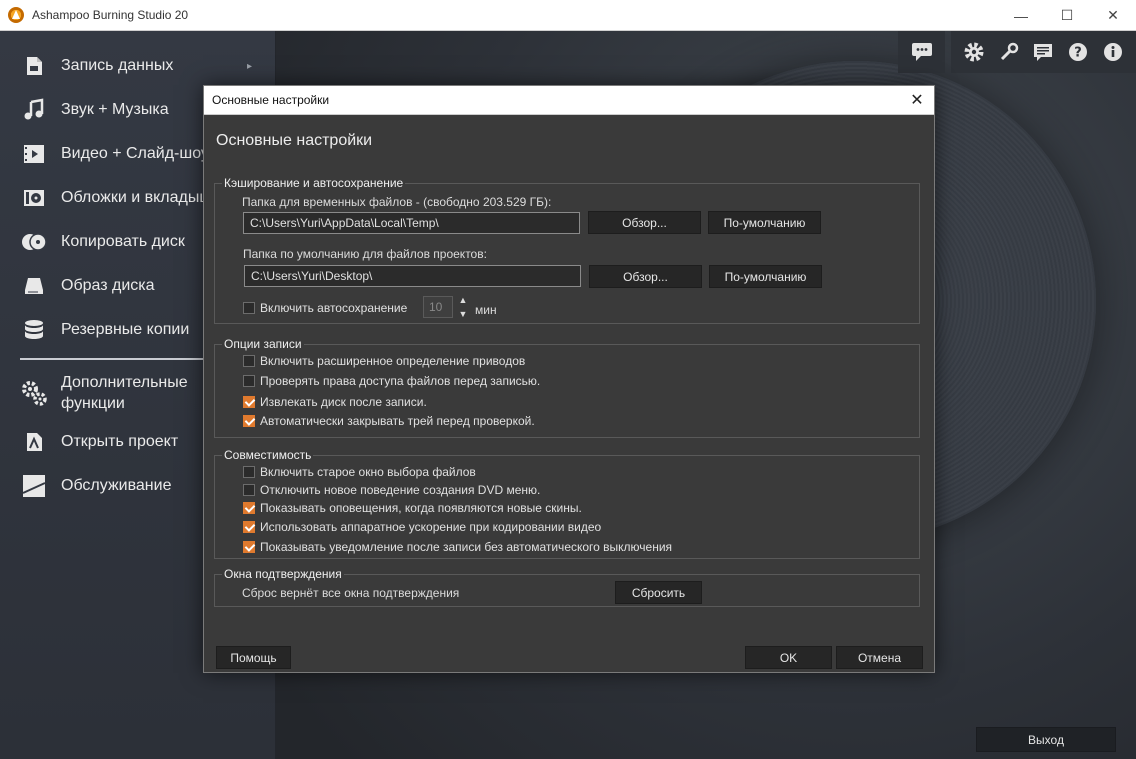 The width and height of the screenshot is (1136, 759). I want to click on dialog-close-button: ✕, so click(917, 100).